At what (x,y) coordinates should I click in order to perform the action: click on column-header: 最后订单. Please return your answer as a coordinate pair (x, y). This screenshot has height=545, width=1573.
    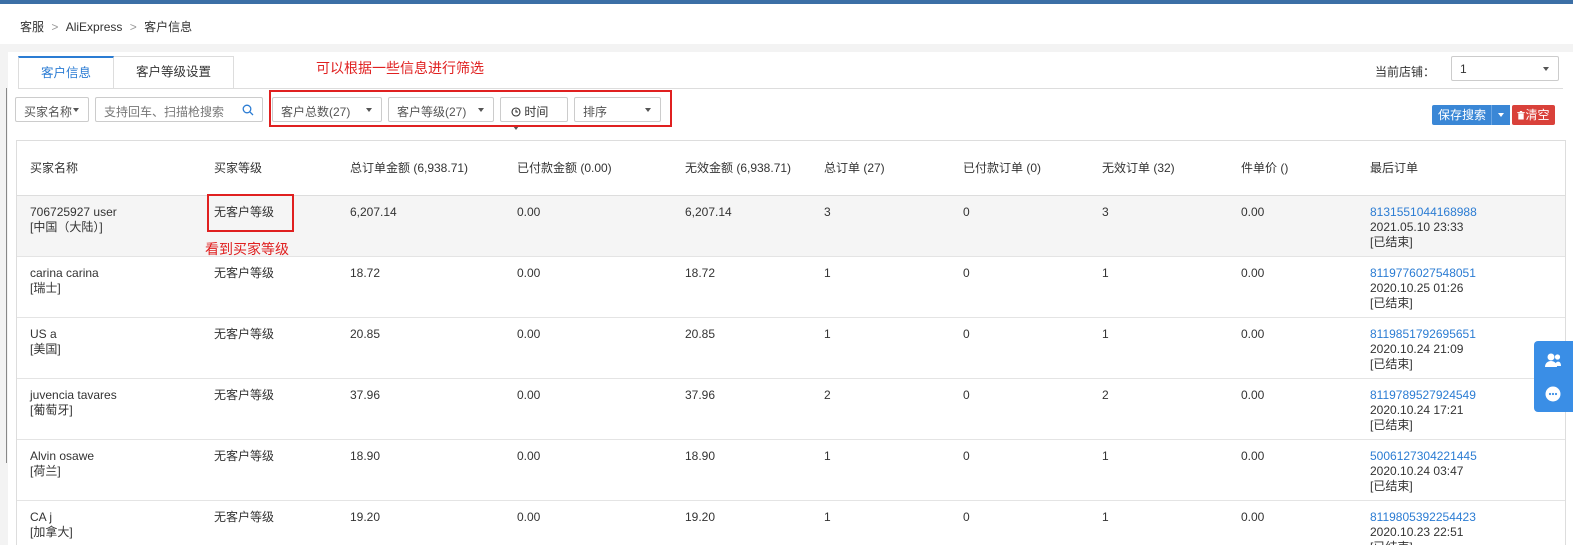
    Looking at the image, I should click on (1461, 168).